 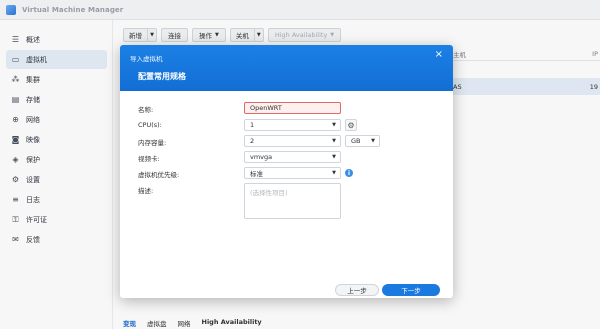 I want to click on dialog-header: 导入虚拟机 × 配置常用规格, so click(x=286, y=68).